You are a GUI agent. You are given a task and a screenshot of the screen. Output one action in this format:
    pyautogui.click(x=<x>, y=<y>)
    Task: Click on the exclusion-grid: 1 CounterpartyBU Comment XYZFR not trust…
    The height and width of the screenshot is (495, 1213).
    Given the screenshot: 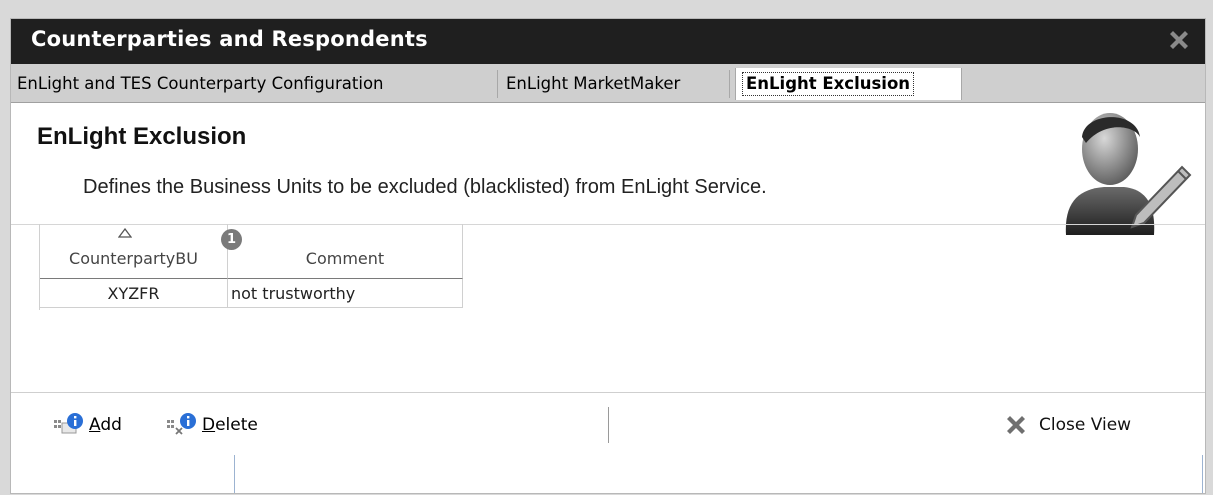 What is the action you would take?
    pyautogui.click(x=242, y=267)
    